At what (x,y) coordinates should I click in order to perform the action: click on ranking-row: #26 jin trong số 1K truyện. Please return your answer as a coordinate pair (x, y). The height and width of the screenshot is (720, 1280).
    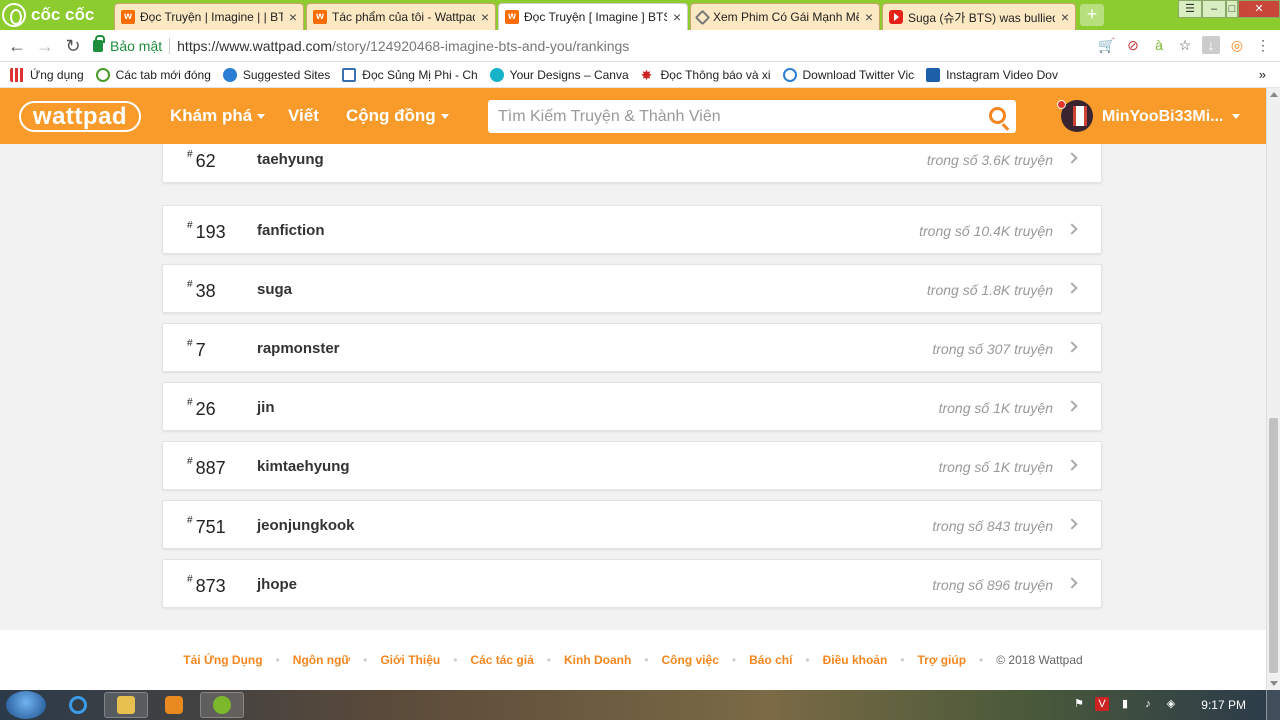
    Looking at the image, I should click on (632, 406).